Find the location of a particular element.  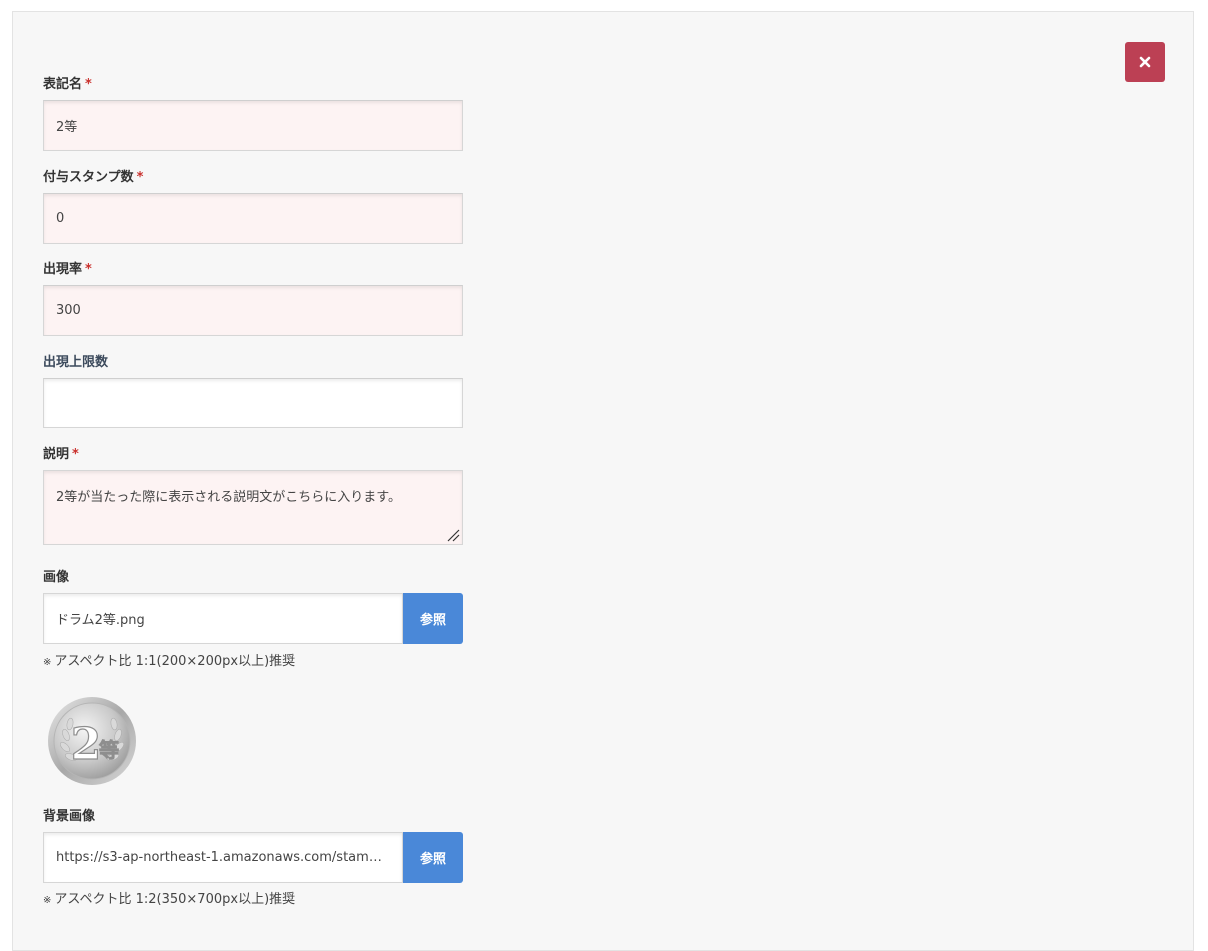

stamp-count-label: 付与スタンプ数 * is located at coordinates (93, 177).